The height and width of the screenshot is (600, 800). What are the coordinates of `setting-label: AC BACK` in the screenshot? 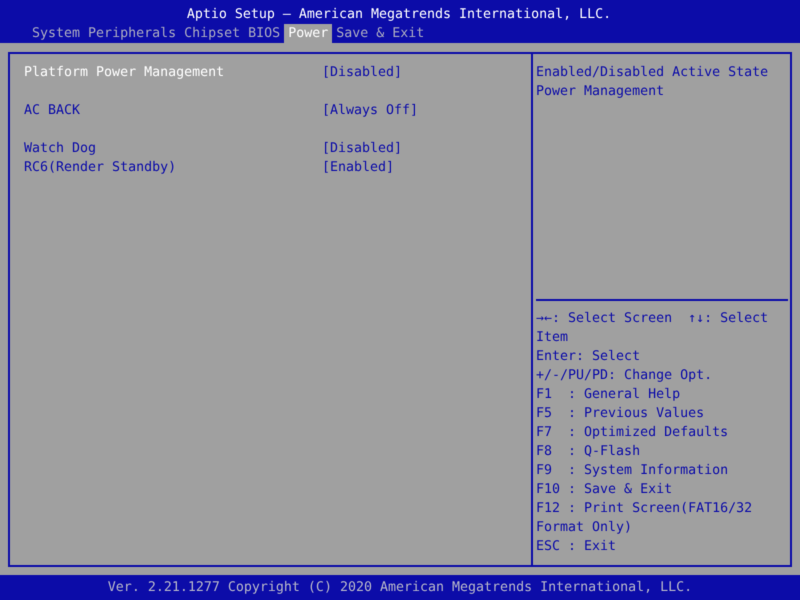 It's located at (173, 110).